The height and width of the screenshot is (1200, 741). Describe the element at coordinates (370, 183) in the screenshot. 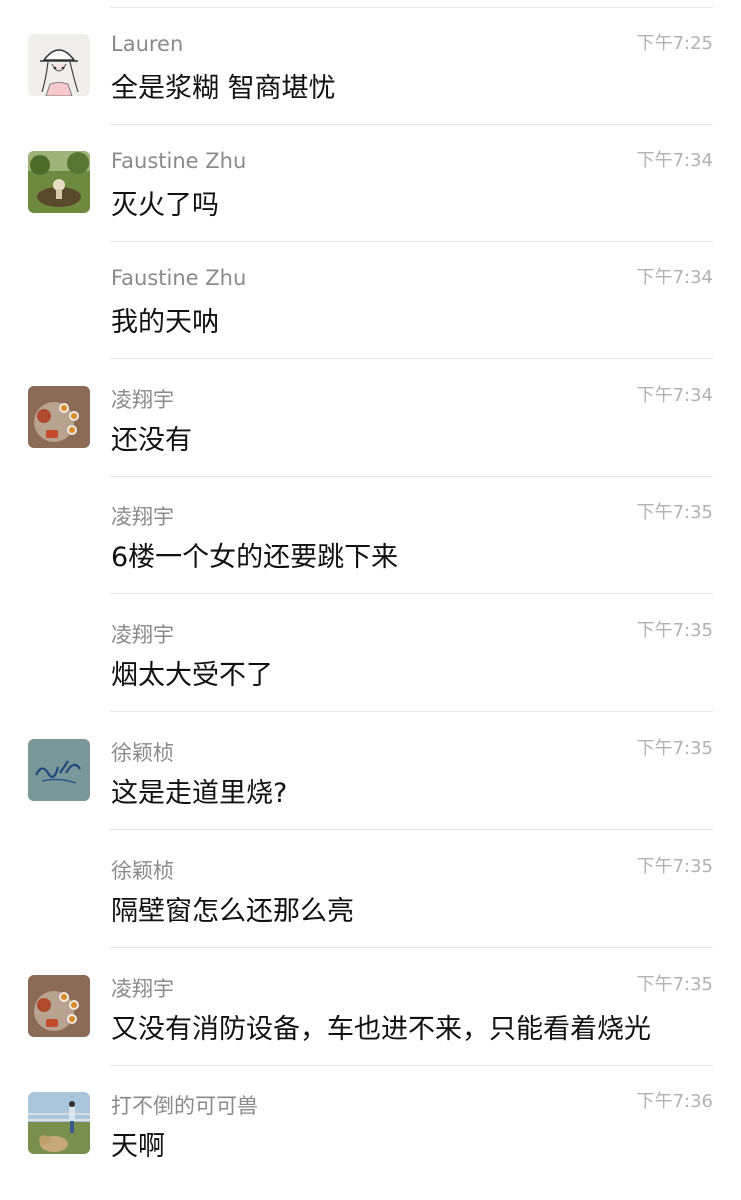

I see `message-item: Faustine Zhu 下午7:34 灭火了吗` at that location.